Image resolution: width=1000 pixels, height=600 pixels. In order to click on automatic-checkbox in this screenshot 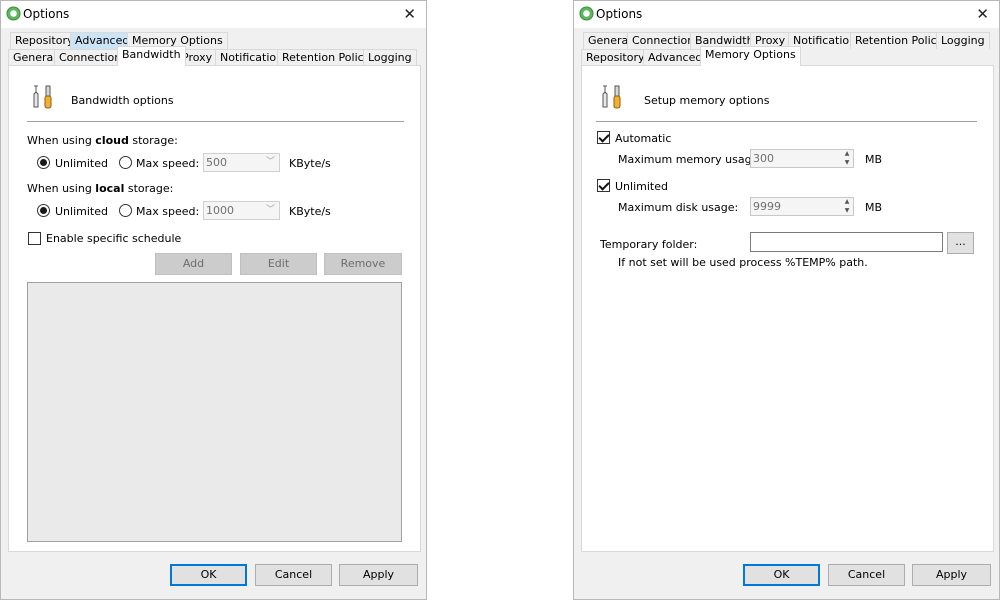, I will do `click(603, 137)`.